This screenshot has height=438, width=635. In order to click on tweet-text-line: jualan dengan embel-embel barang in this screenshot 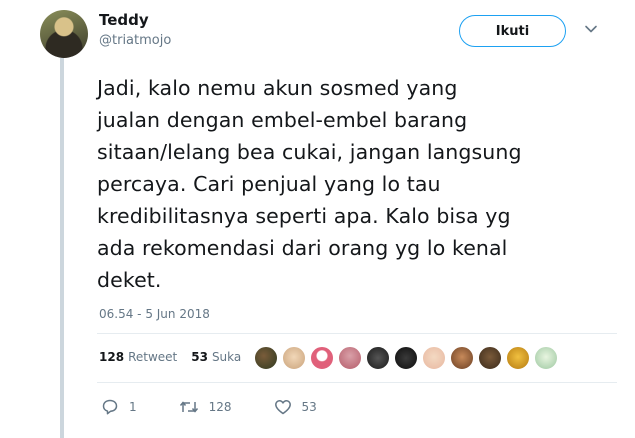, I will do `click(282, 120)`.